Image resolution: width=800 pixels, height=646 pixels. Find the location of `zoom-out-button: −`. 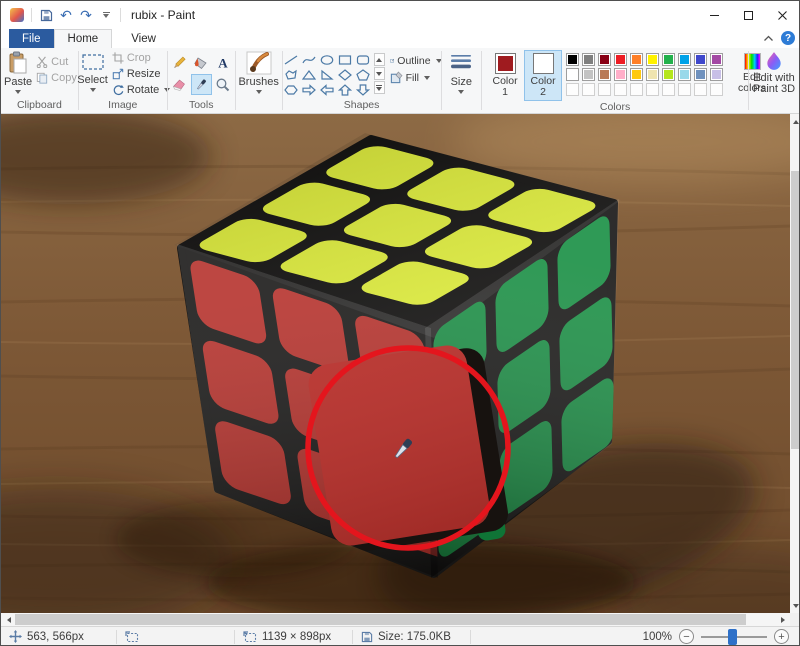

zoom-out-button: − is located at coordinates (686, 636).